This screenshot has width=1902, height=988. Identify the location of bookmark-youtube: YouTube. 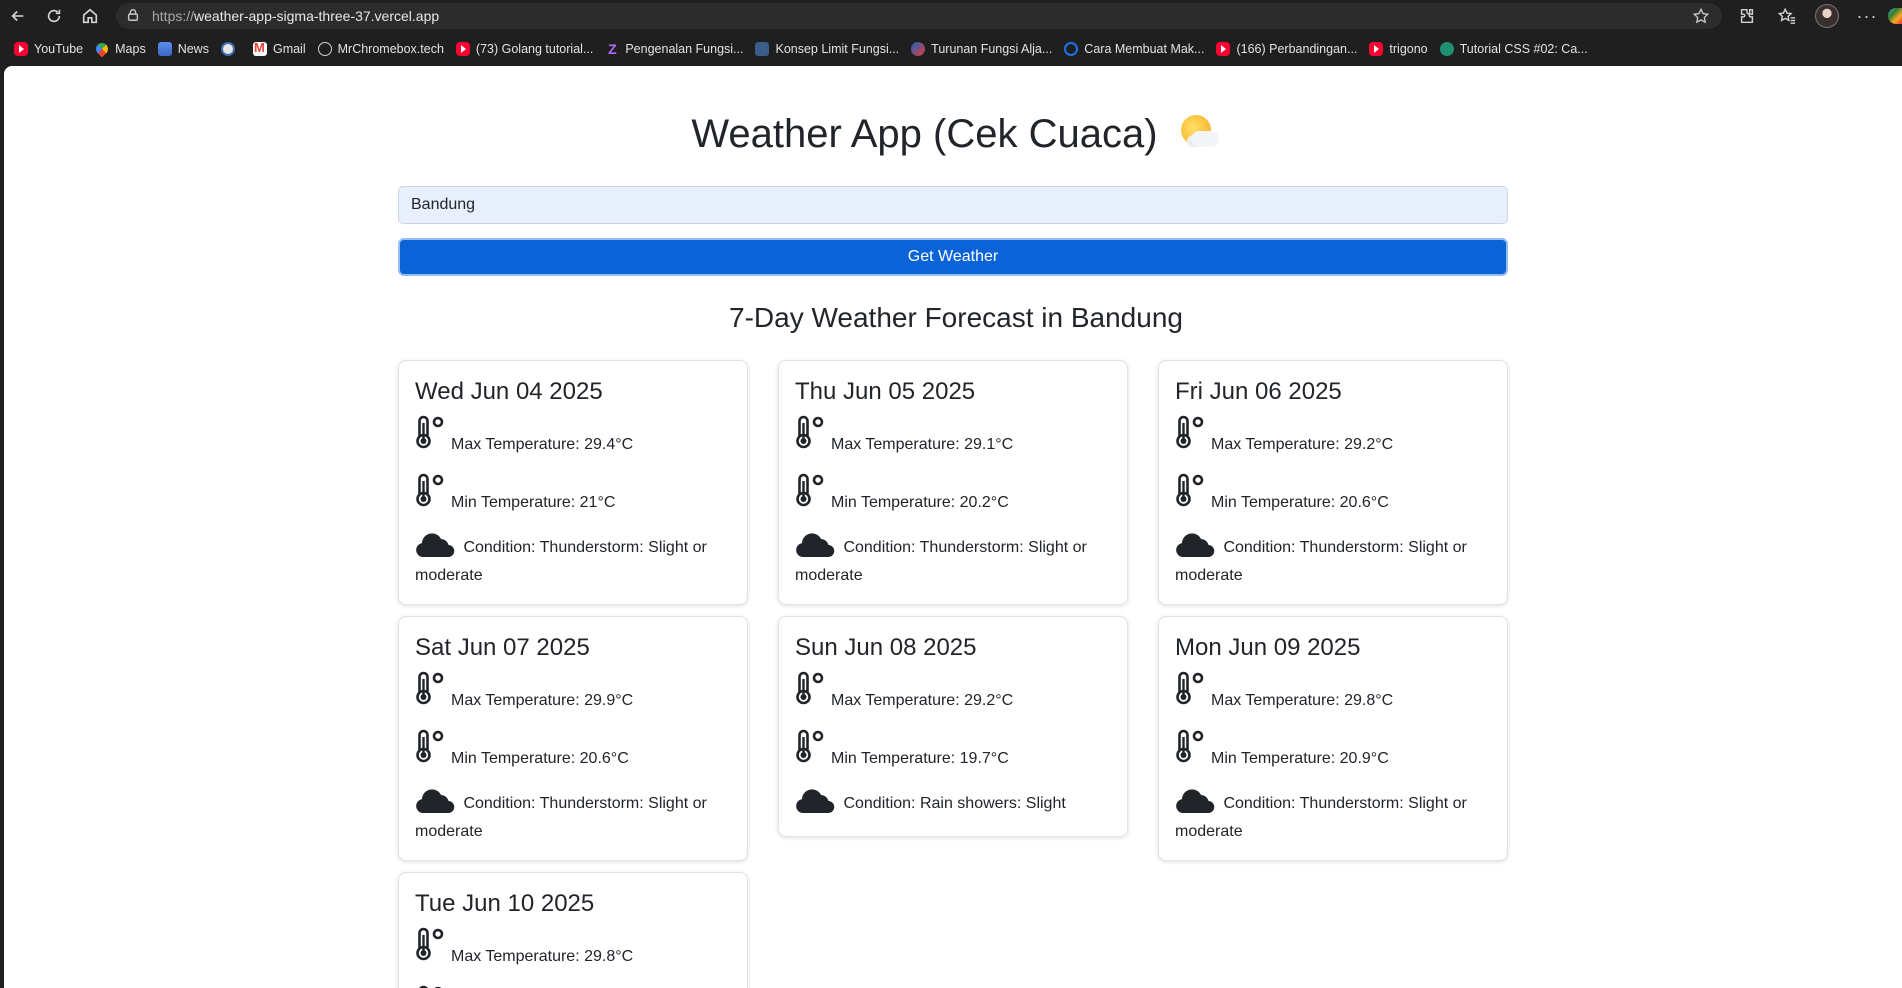
(50, 49).